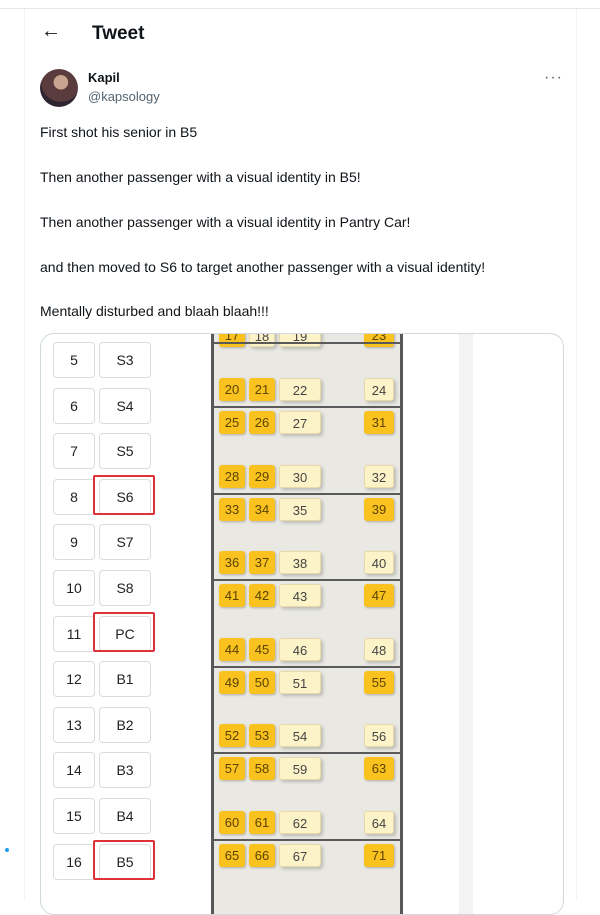 This screenshot has height=915, width=600. What do you see at coordinates (119, 132) in the screenshot?
I see `tweet-text-line: First shot his senior in B5` at bounding box center [119, 132].